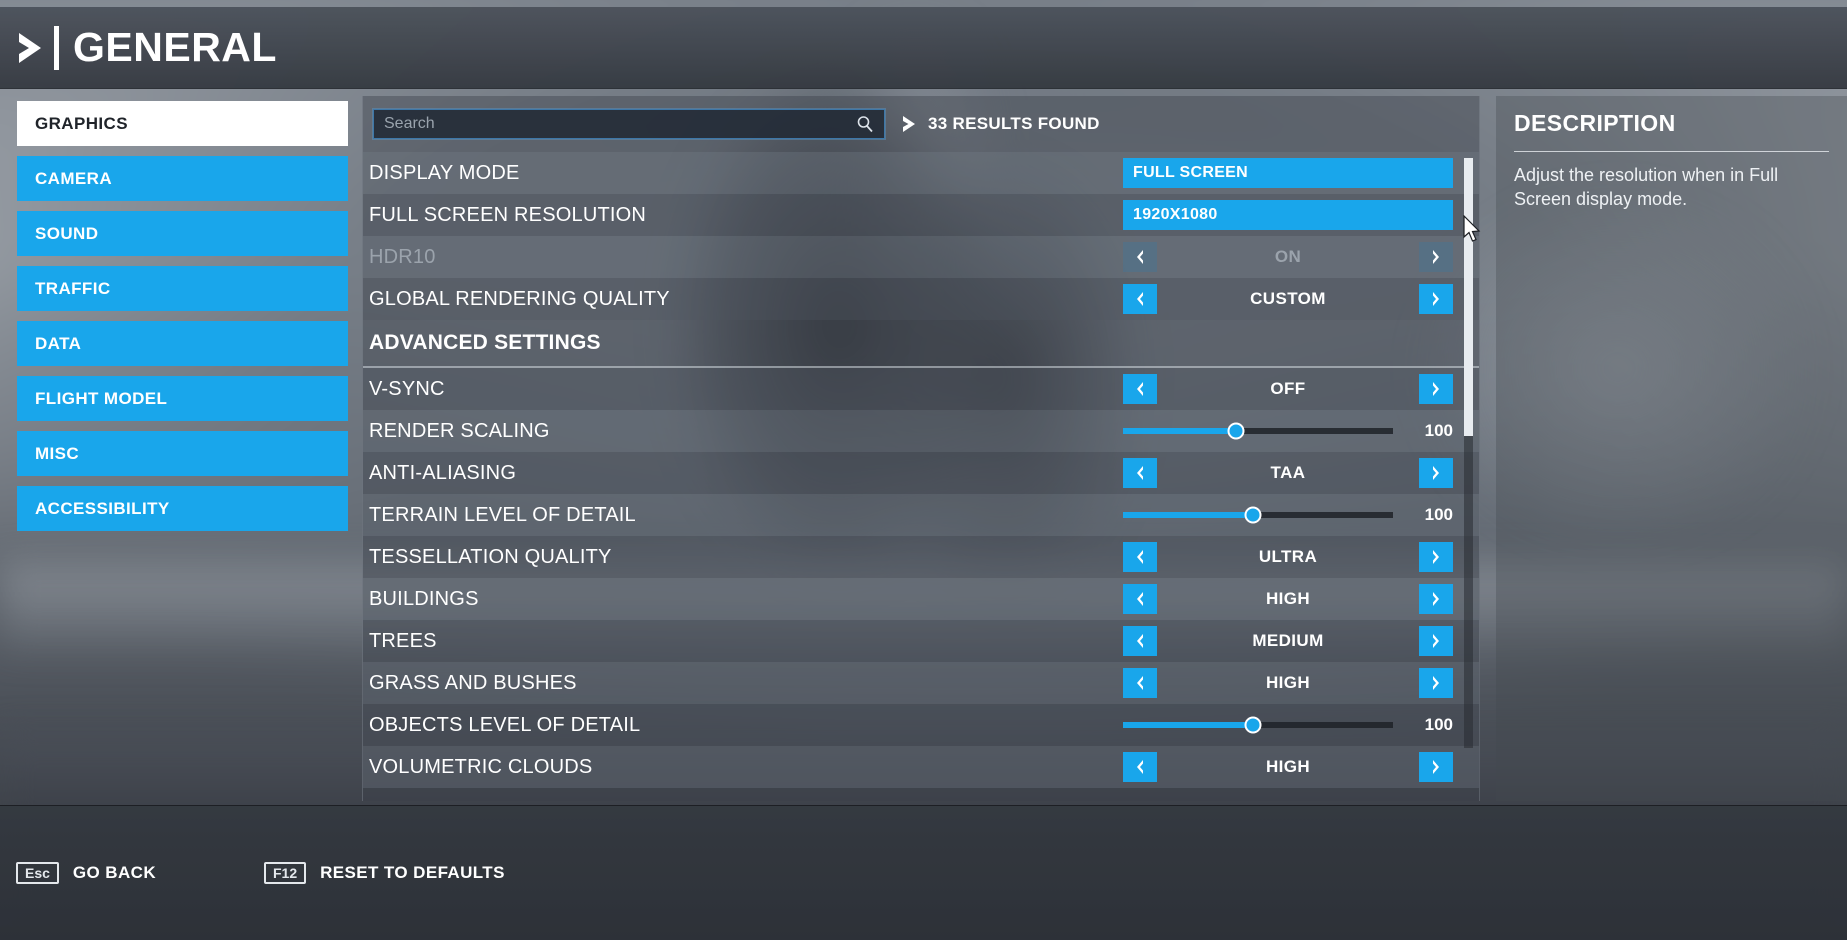 This screenshot has height=940, width=1847. Describe the element at coordinates (412, 872) in the screenshot. I see `footer-action-label: RESET TO DEFAULTS` at that location.